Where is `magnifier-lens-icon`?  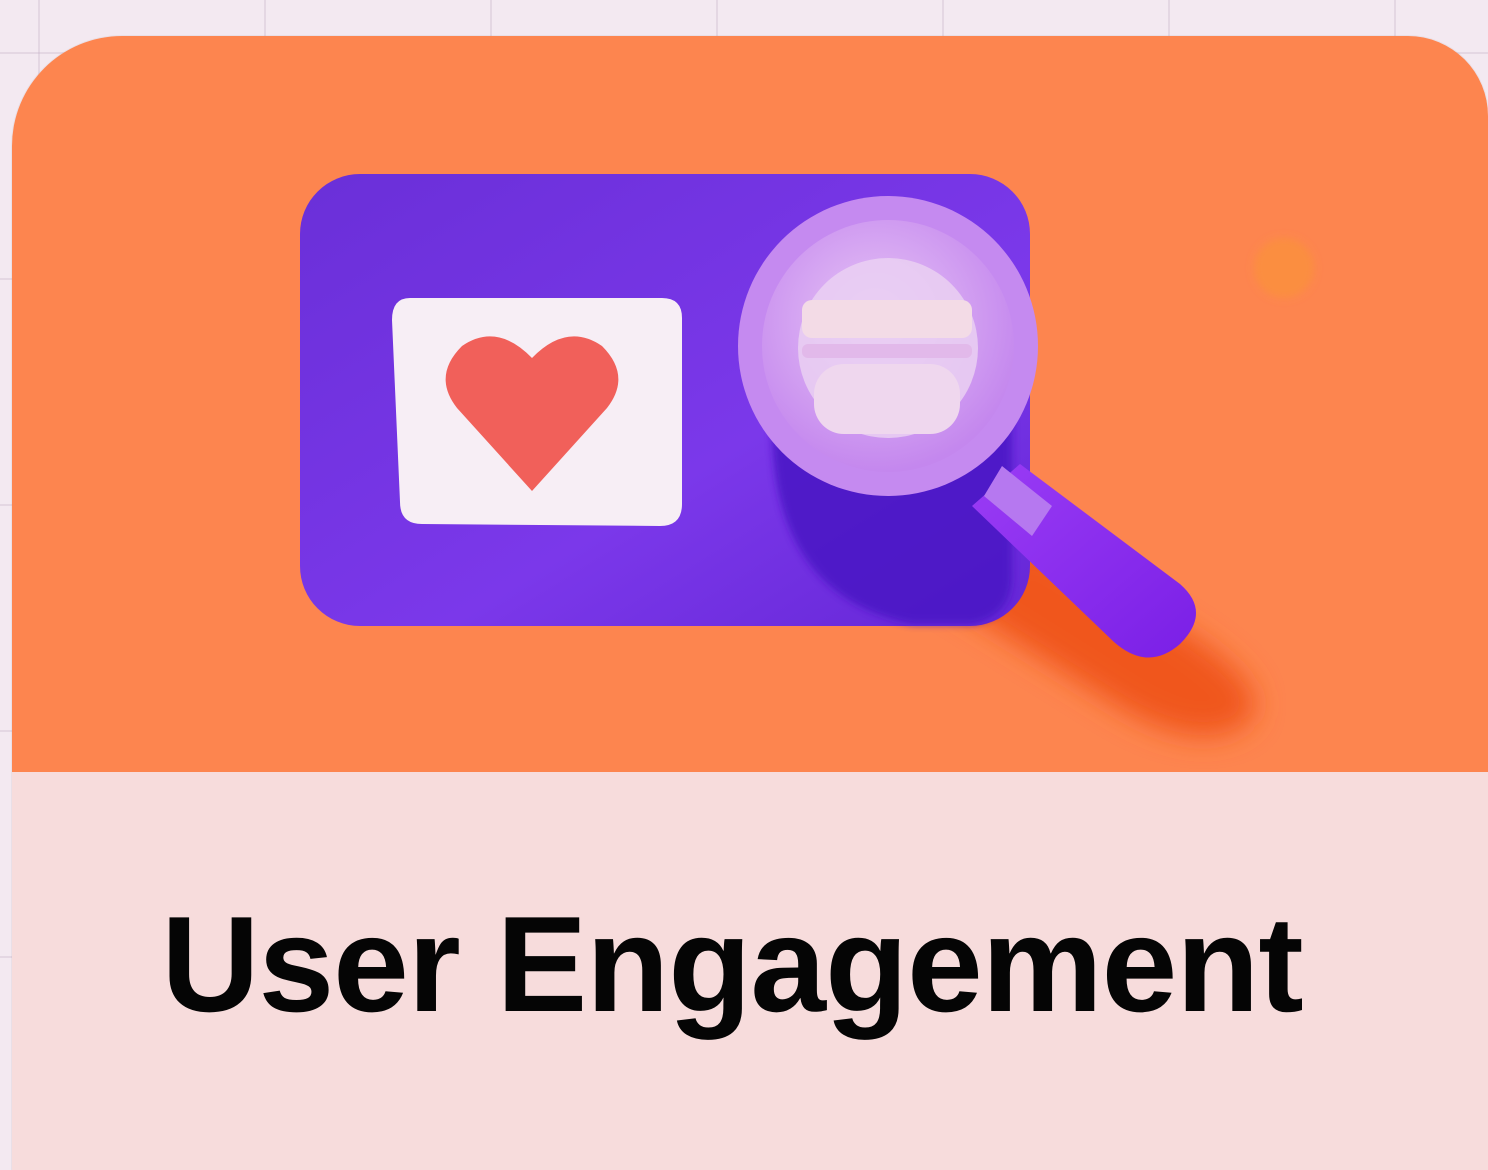
magnifier-lens-icon is located at coordinates (888, 346).